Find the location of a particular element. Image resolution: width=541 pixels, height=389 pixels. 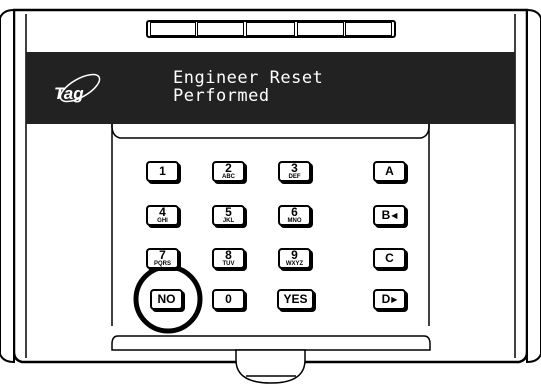

key-label: YES is located at coordinates (295, 299).